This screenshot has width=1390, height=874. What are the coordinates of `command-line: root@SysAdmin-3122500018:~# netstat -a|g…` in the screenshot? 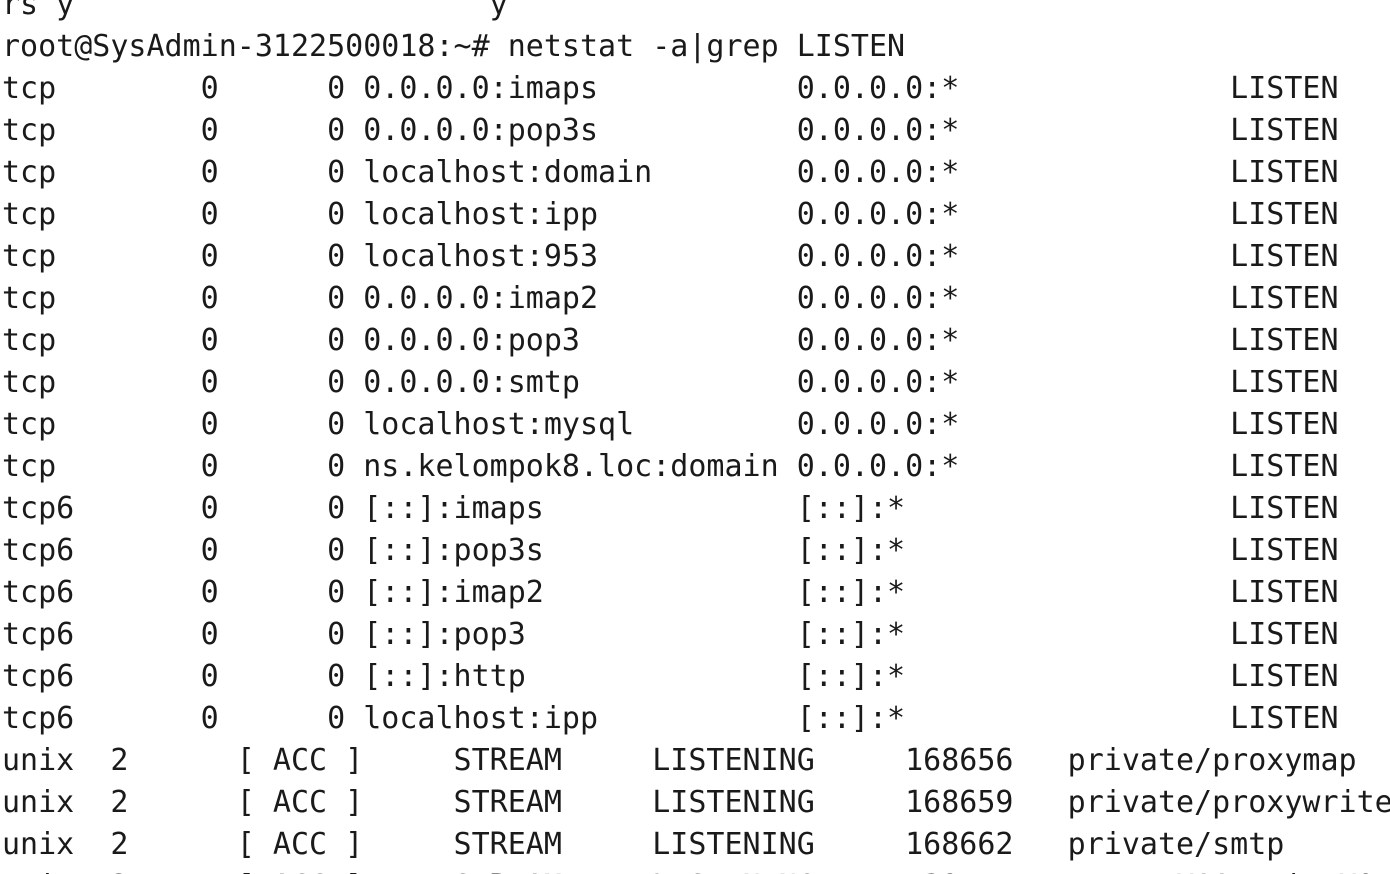 It's located at (695, 47).